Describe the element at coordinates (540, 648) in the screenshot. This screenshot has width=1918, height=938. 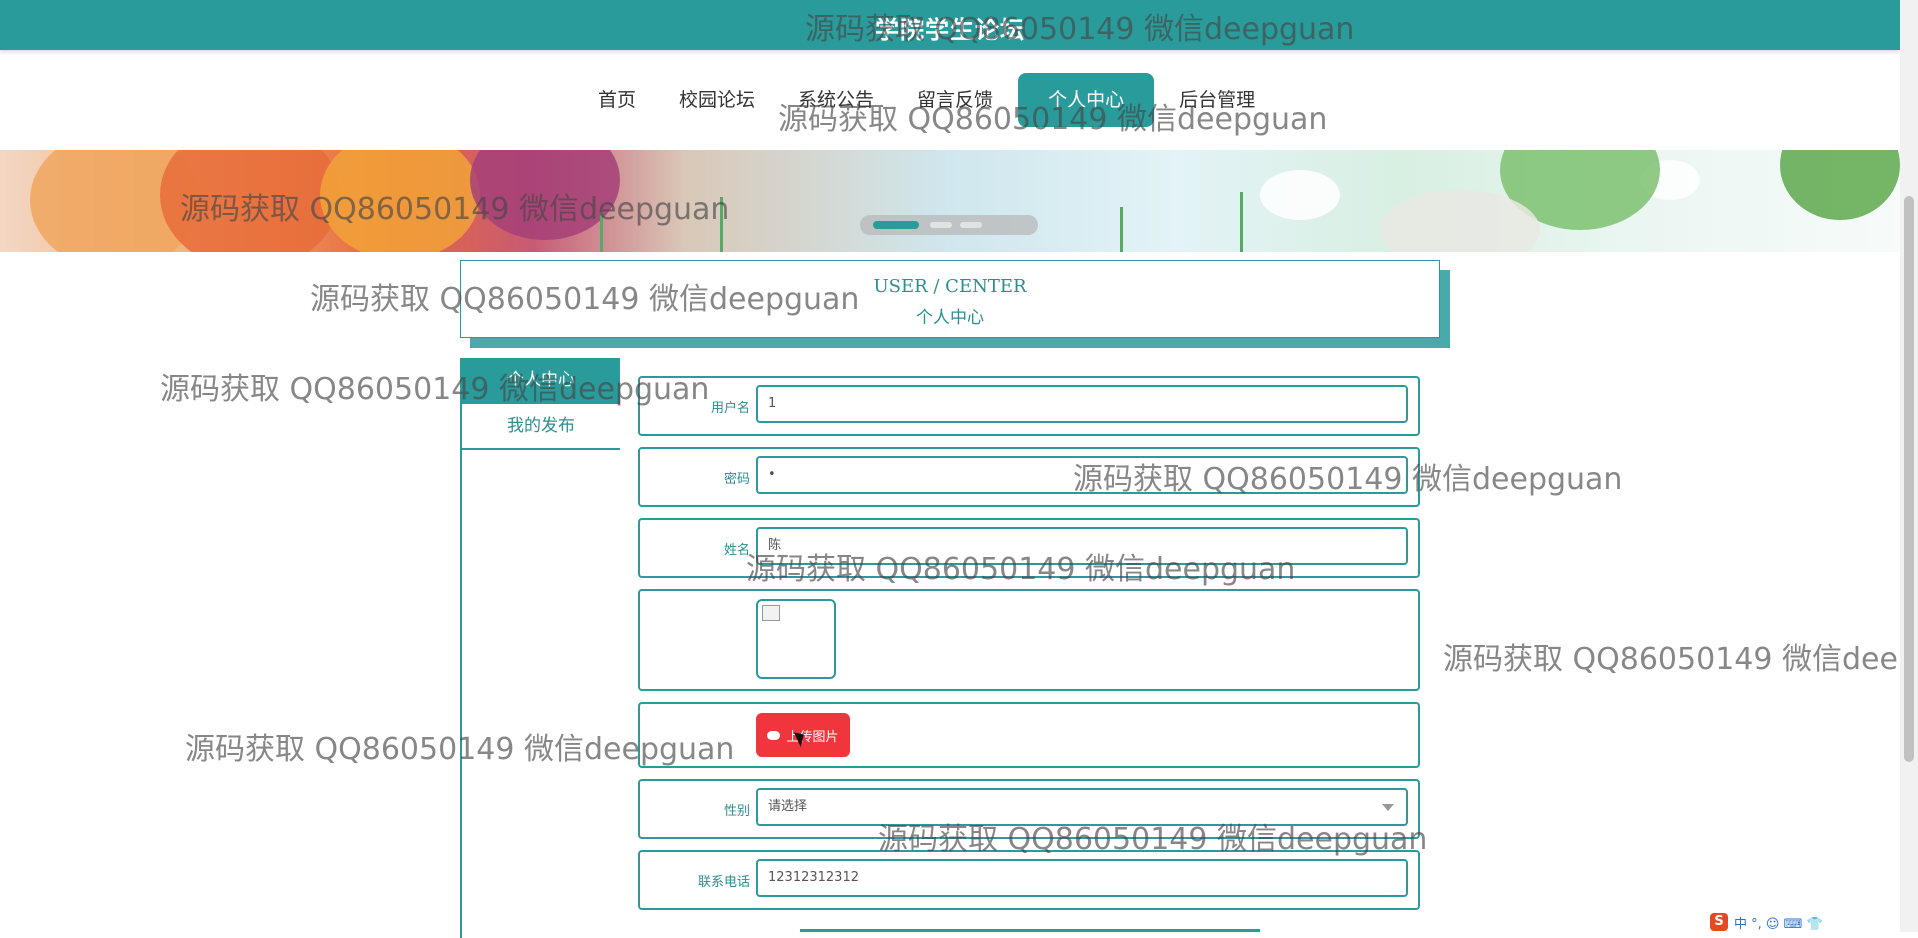
I see `user-sidebar: 个人中心 我的发布` at that location.